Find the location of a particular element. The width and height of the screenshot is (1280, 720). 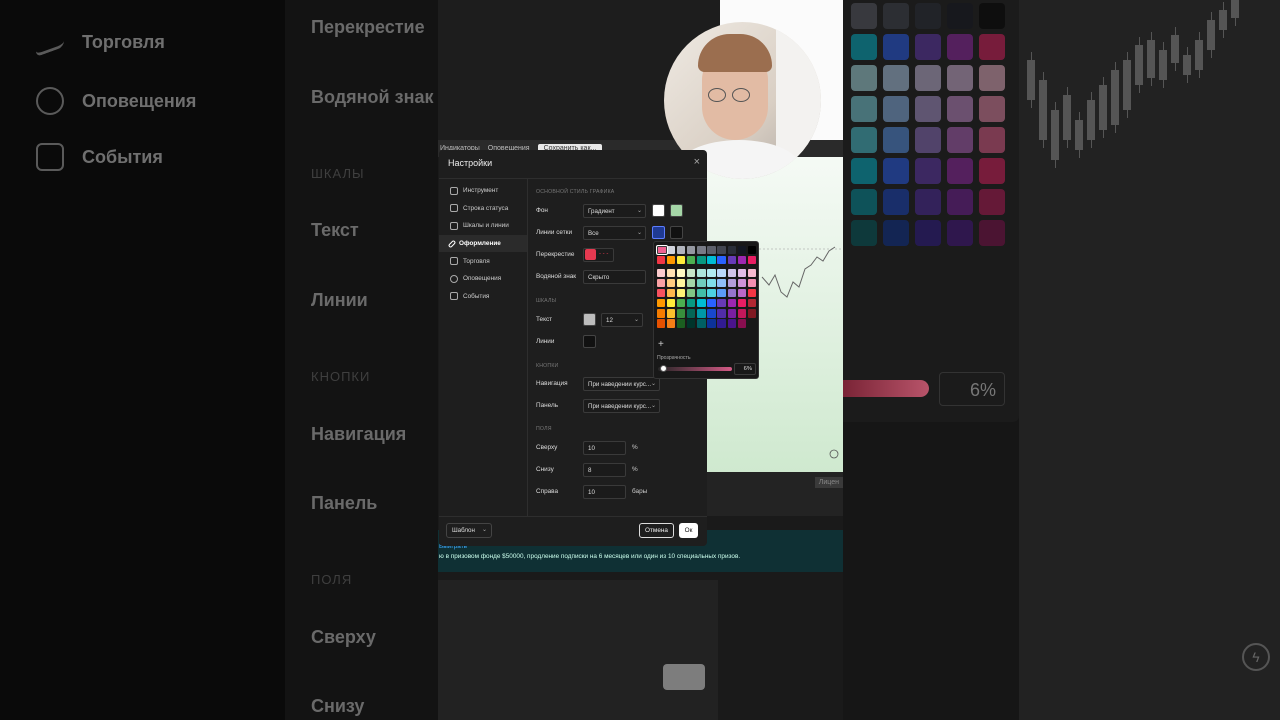

bottom-margin-input: 8 is located at coordinates (604, 470).